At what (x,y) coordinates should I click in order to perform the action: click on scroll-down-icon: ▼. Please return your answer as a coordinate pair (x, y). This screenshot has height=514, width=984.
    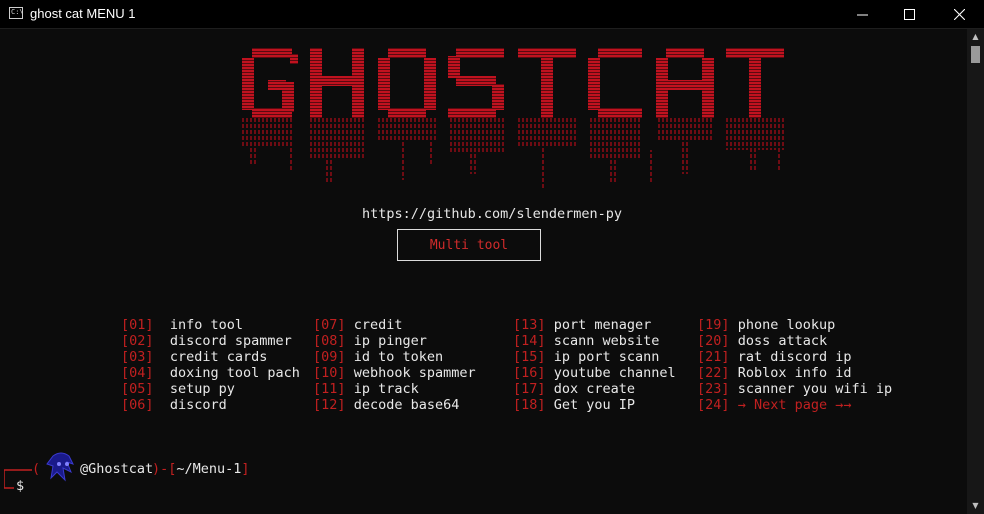
    Looking at the image, I should click on (975, 506).